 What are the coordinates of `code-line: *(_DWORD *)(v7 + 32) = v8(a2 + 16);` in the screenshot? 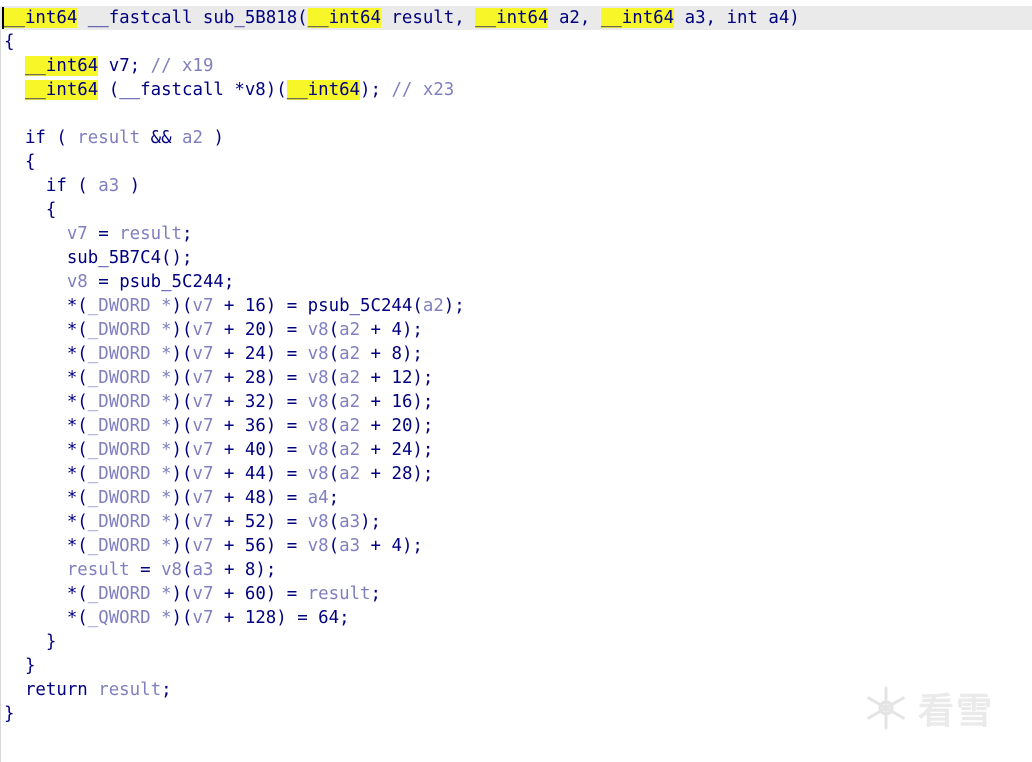 It's located at (516, 402).